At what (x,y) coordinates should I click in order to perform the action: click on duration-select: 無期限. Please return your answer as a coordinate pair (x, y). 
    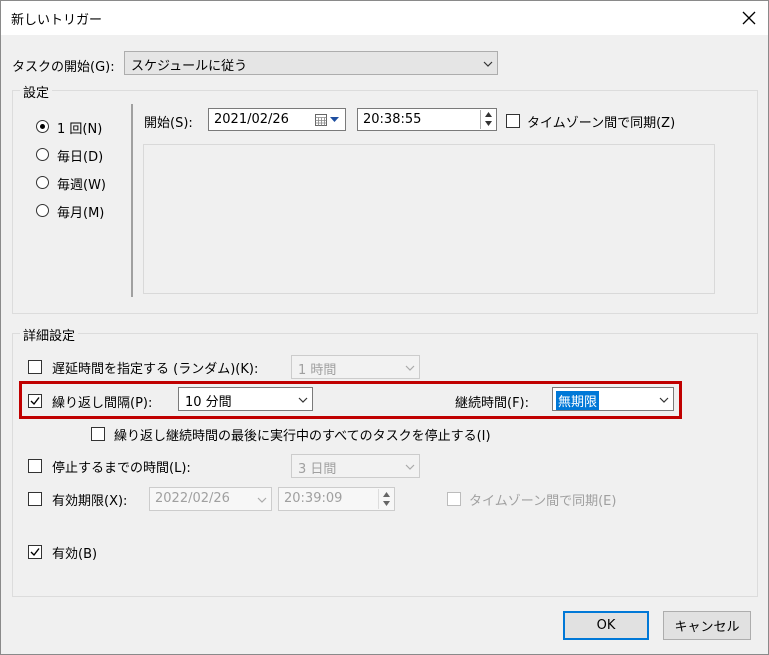
    Looking at the image, I should click on (613, 399).